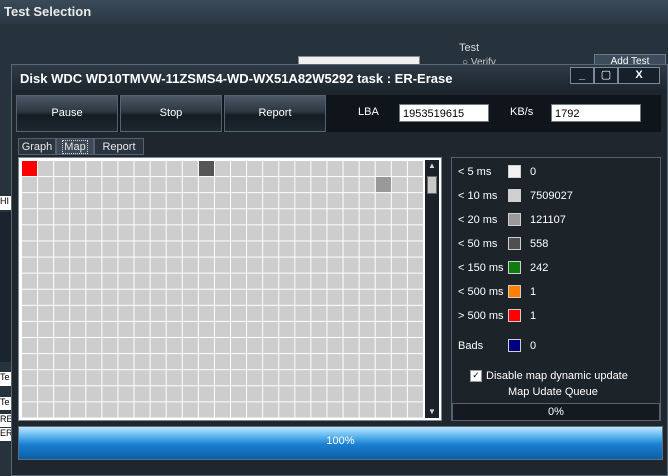  Describe the element at coordinates (481, 292) in the screenshot. I see `legend-label: < 500 ms` at that location.